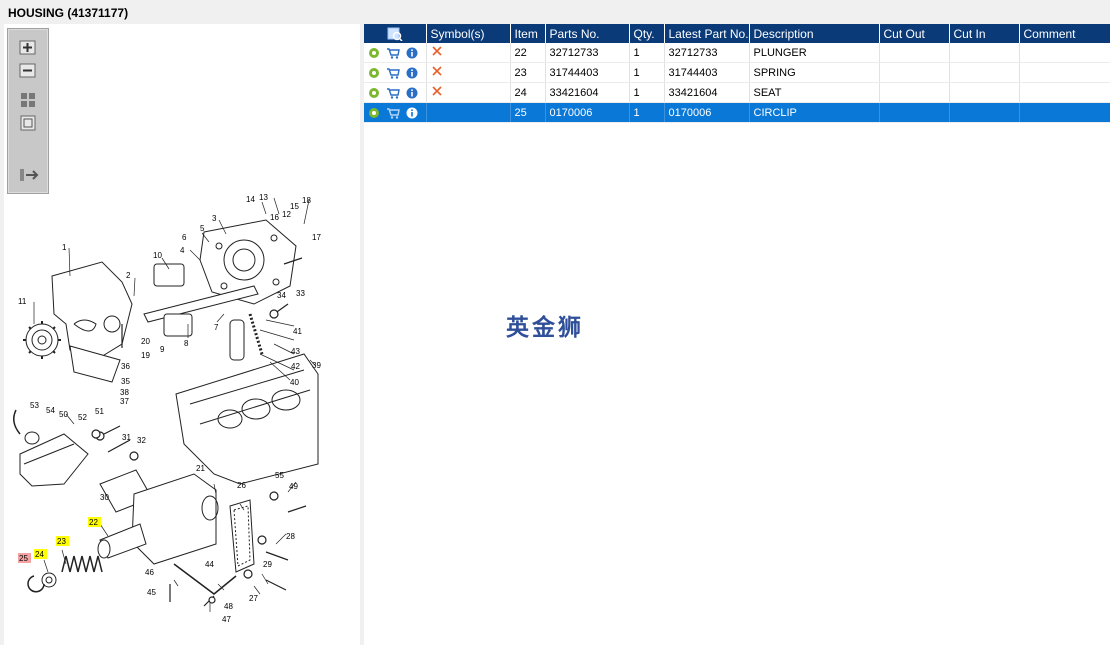 The width and height of the screenshot is (1110, 645). What do you see at coordinates (82, 417) in the screenshot?
I see `svg-text: 52` at bounding box center [82, 417].